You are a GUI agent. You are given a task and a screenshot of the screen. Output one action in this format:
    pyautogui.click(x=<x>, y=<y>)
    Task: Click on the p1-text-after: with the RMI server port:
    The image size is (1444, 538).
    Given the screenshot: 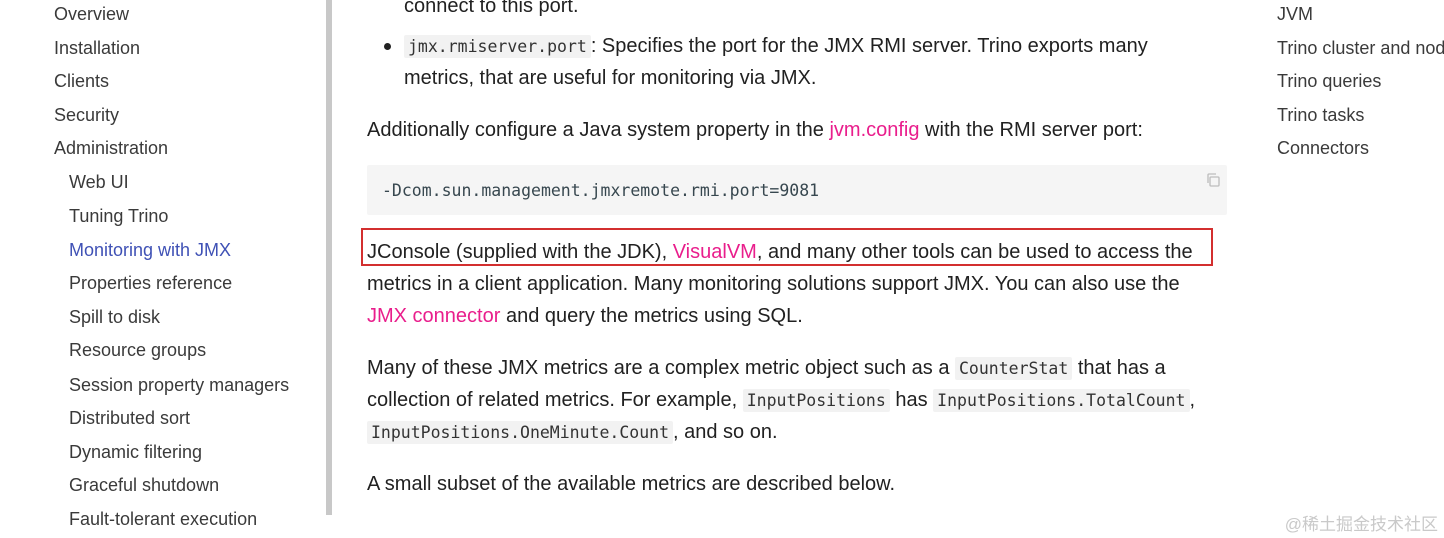 What is the action you would take?
    pyautogui.click(x=1031, y=130)
    